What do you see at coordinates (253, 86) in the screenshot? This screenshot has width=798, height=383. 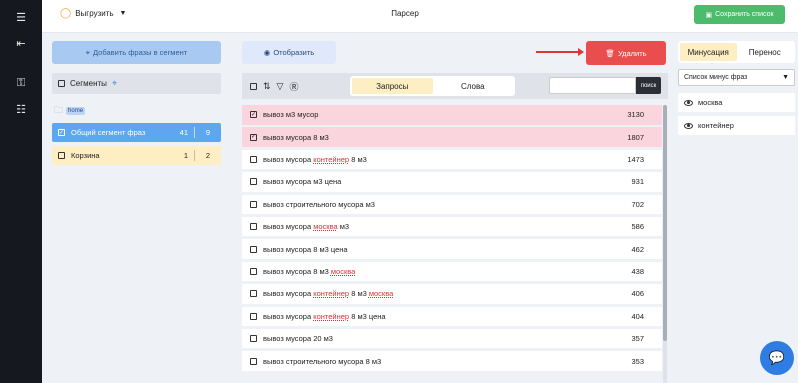 I see `select-all-checkbox` at bounding box center [253, 86].